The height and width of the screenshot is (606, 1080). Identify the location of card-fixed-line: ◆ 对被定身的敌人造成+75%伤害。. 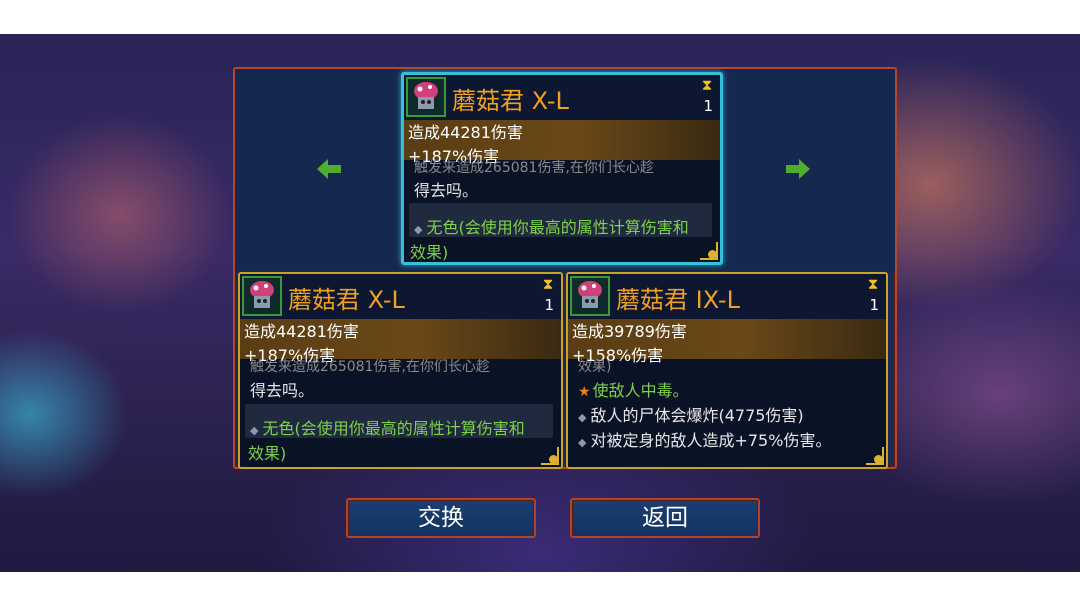
(704, 439).